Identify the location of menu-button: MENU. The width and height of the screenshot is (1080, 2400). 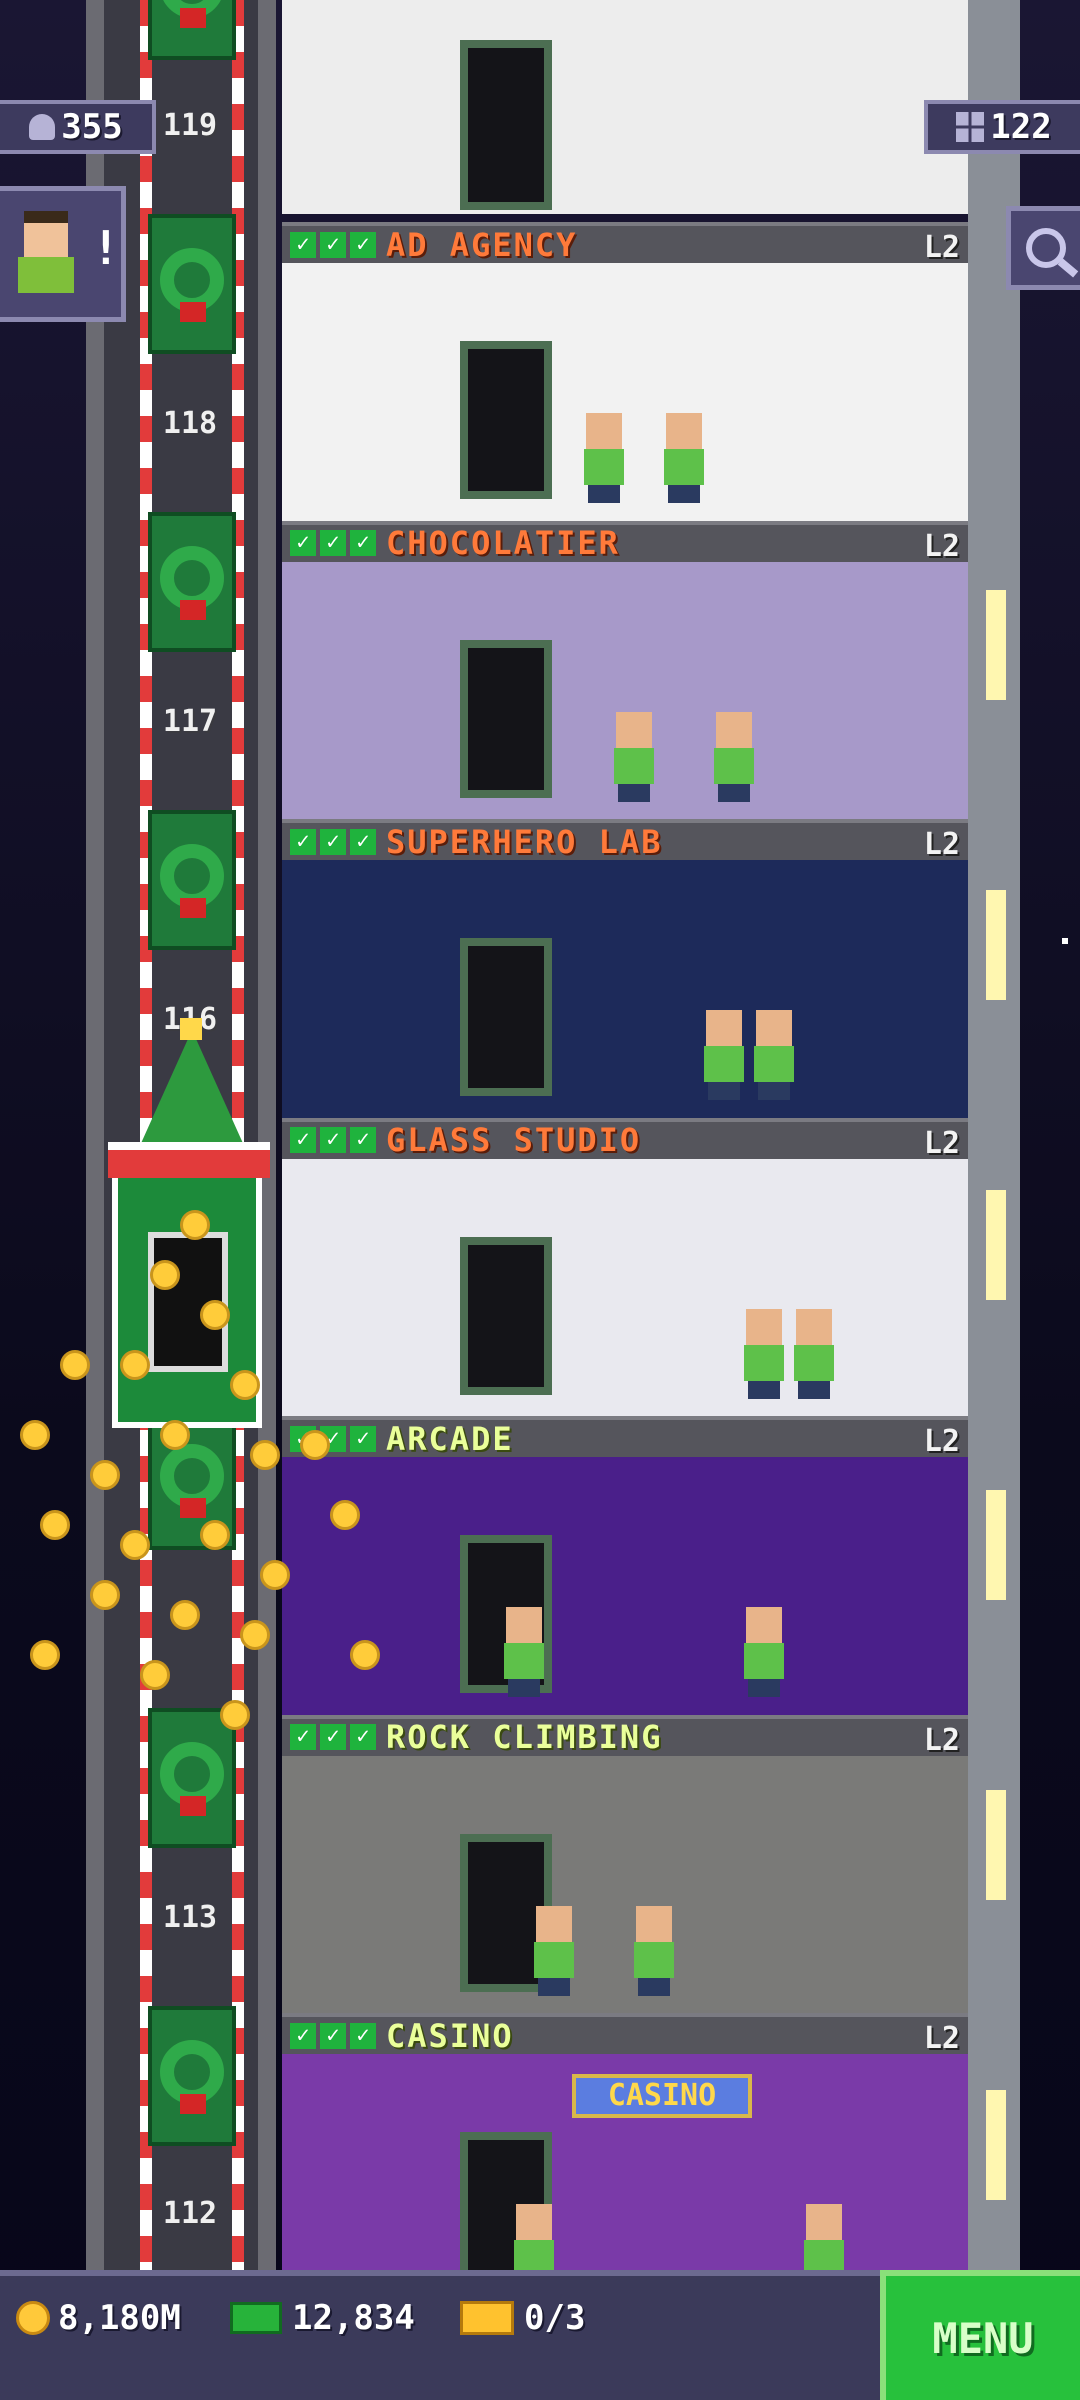
(980, 2335).